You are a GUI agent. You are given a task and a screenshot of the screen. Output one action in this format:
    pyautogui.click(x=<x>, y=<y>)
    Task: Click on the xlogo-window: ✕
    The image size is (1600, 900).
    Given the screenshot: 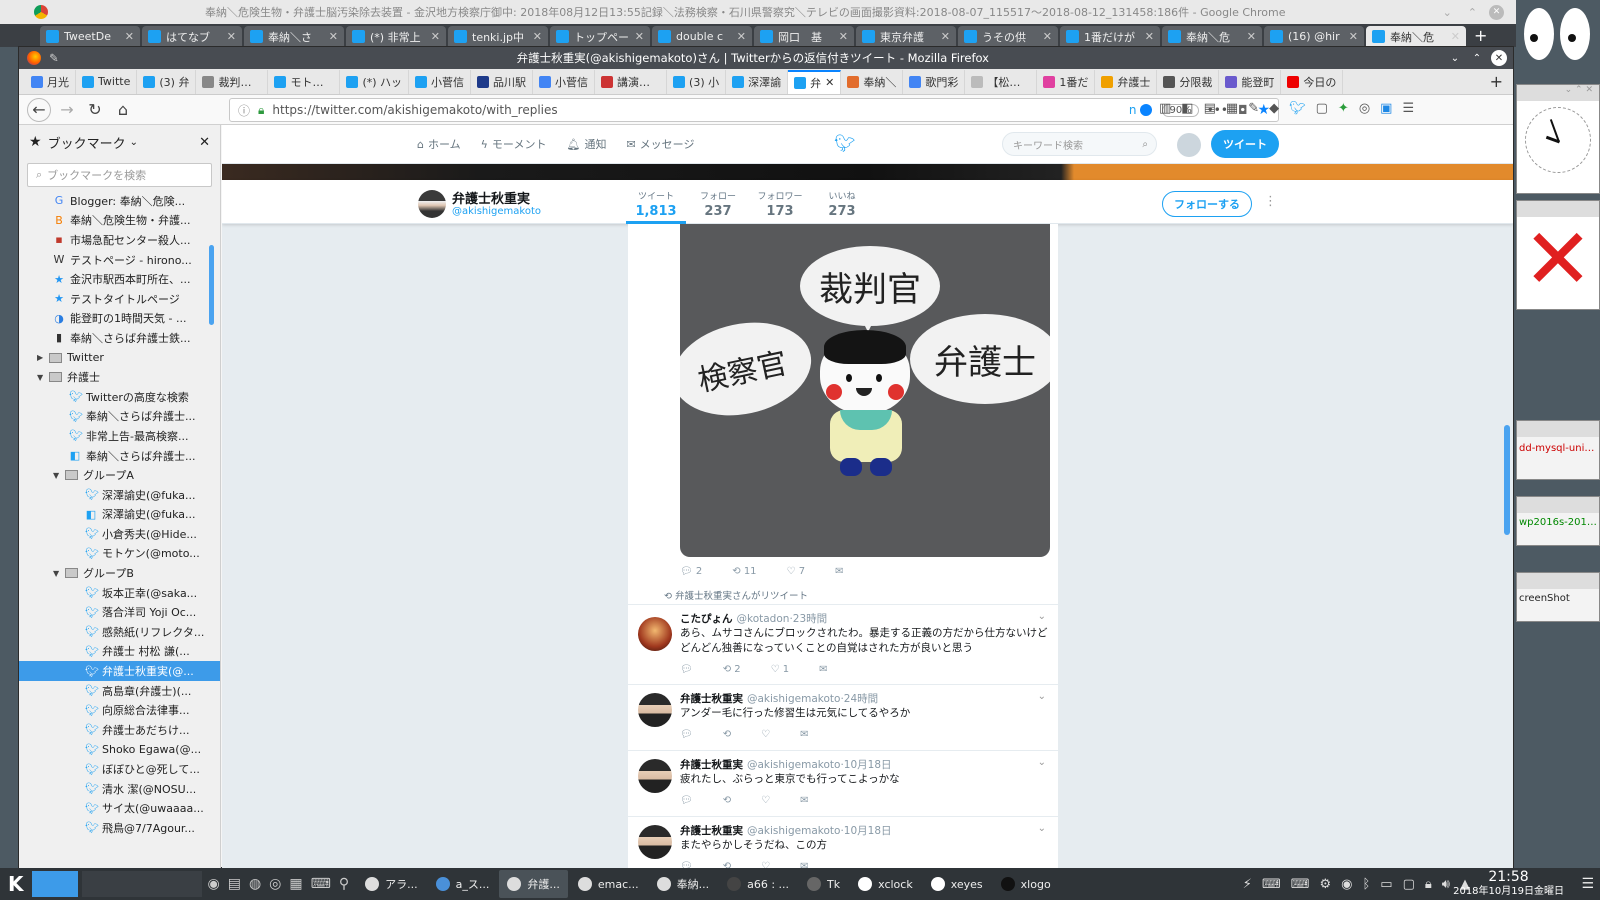 What is the action you would take?
    pyautogui.click(x=1558, y=255)
    